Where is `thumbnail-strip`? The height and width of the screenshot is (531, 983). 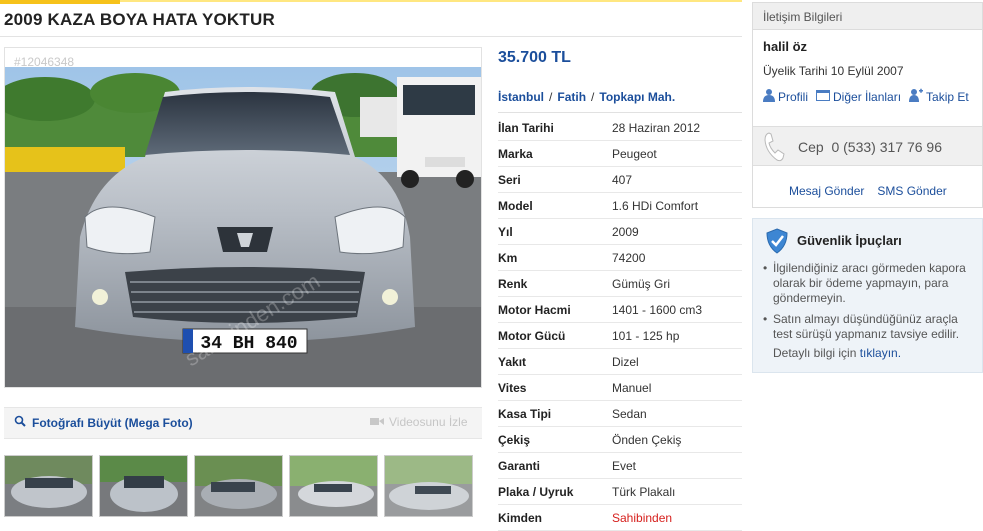
thumbnail-strip is located at coordinates (238, 486).